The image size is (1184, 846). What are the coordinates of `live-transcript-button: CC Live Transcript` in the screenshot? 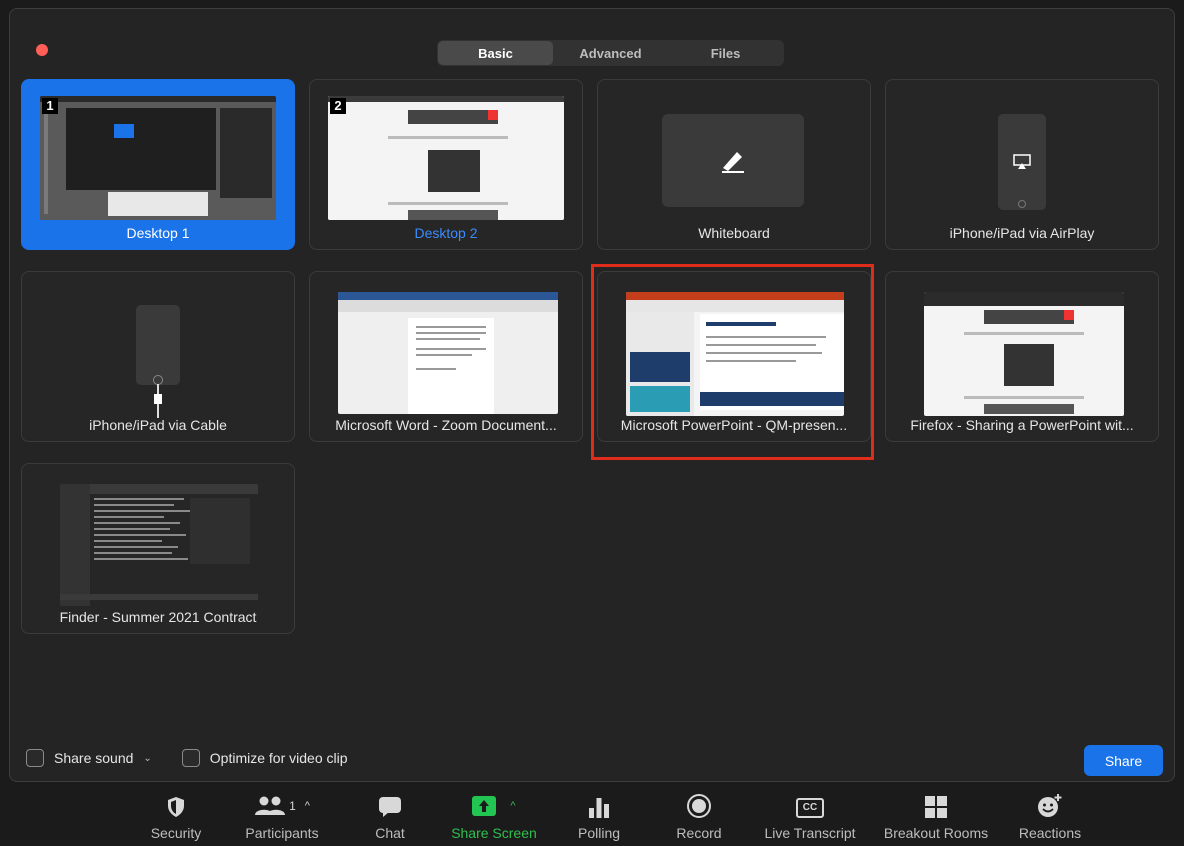 It's located at (810, 814).